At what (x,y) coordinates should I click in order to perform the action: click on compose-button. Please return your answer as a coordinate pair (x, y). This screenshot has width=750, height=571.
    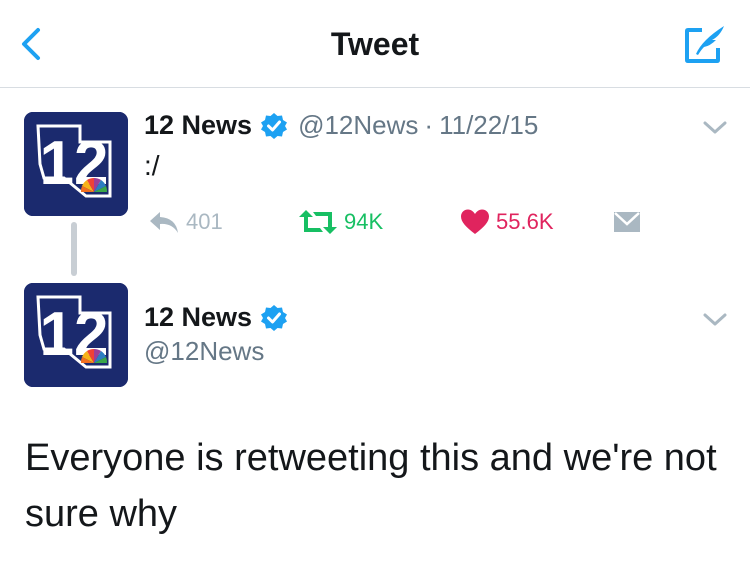
    Looking at the image, I should click on (705, 44).